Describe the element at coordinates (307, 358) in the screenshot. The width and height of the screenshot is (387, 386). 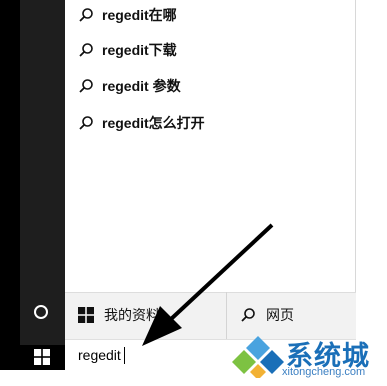
I see `watermark: 系统城 xitongcheng.com` at that location.